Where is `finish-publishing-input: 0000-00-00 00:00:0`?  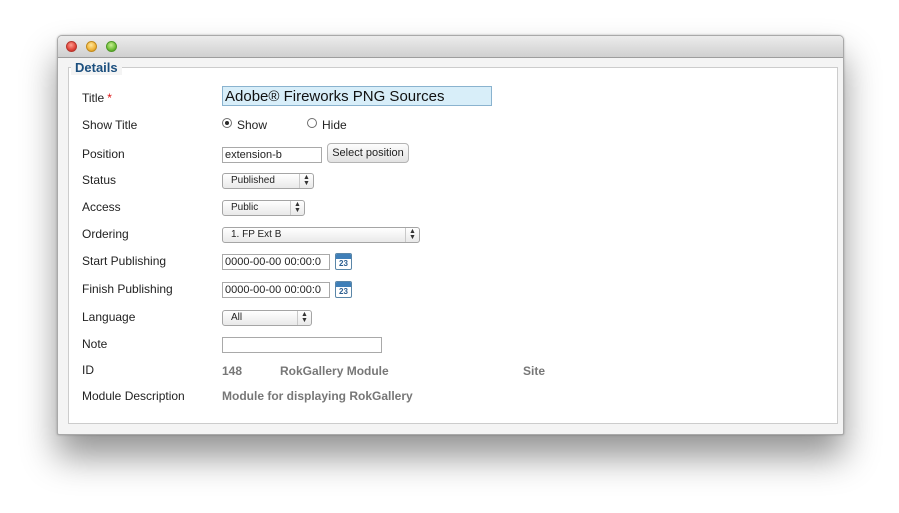 finish-publishing-input: 0000-00-00 00:00:0 is located at coordinates (276, 290).